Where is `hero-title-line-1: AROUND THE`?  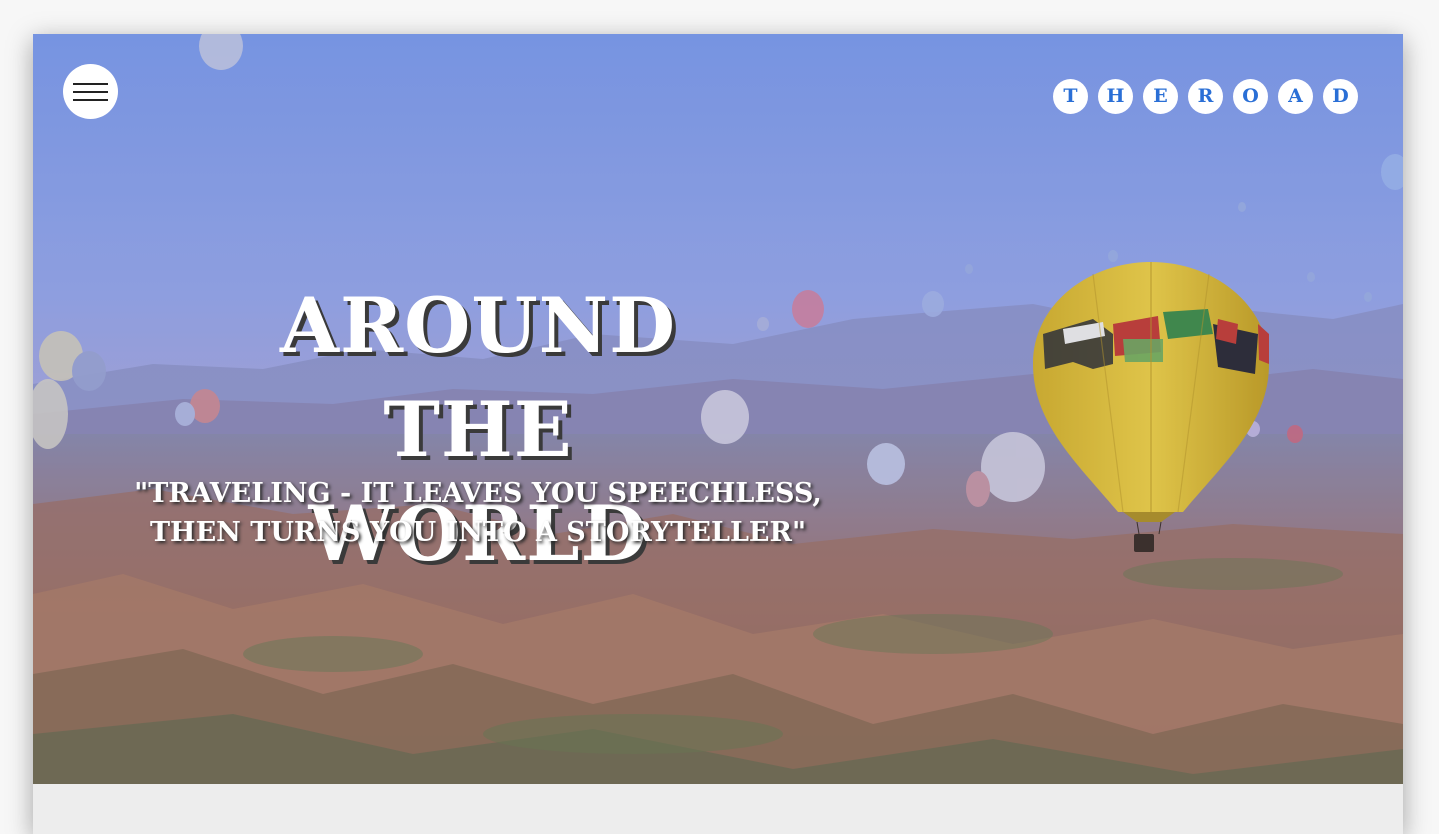
hero-title-line-1: AROUND THE is located at coordinates (478, 377).